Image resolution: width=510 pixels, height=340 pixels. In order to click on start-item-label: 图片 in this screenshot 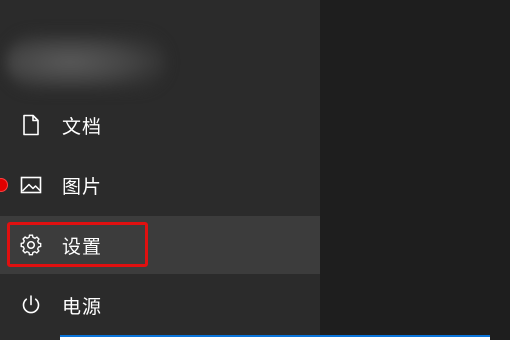, I will do `click(82, 186)`.